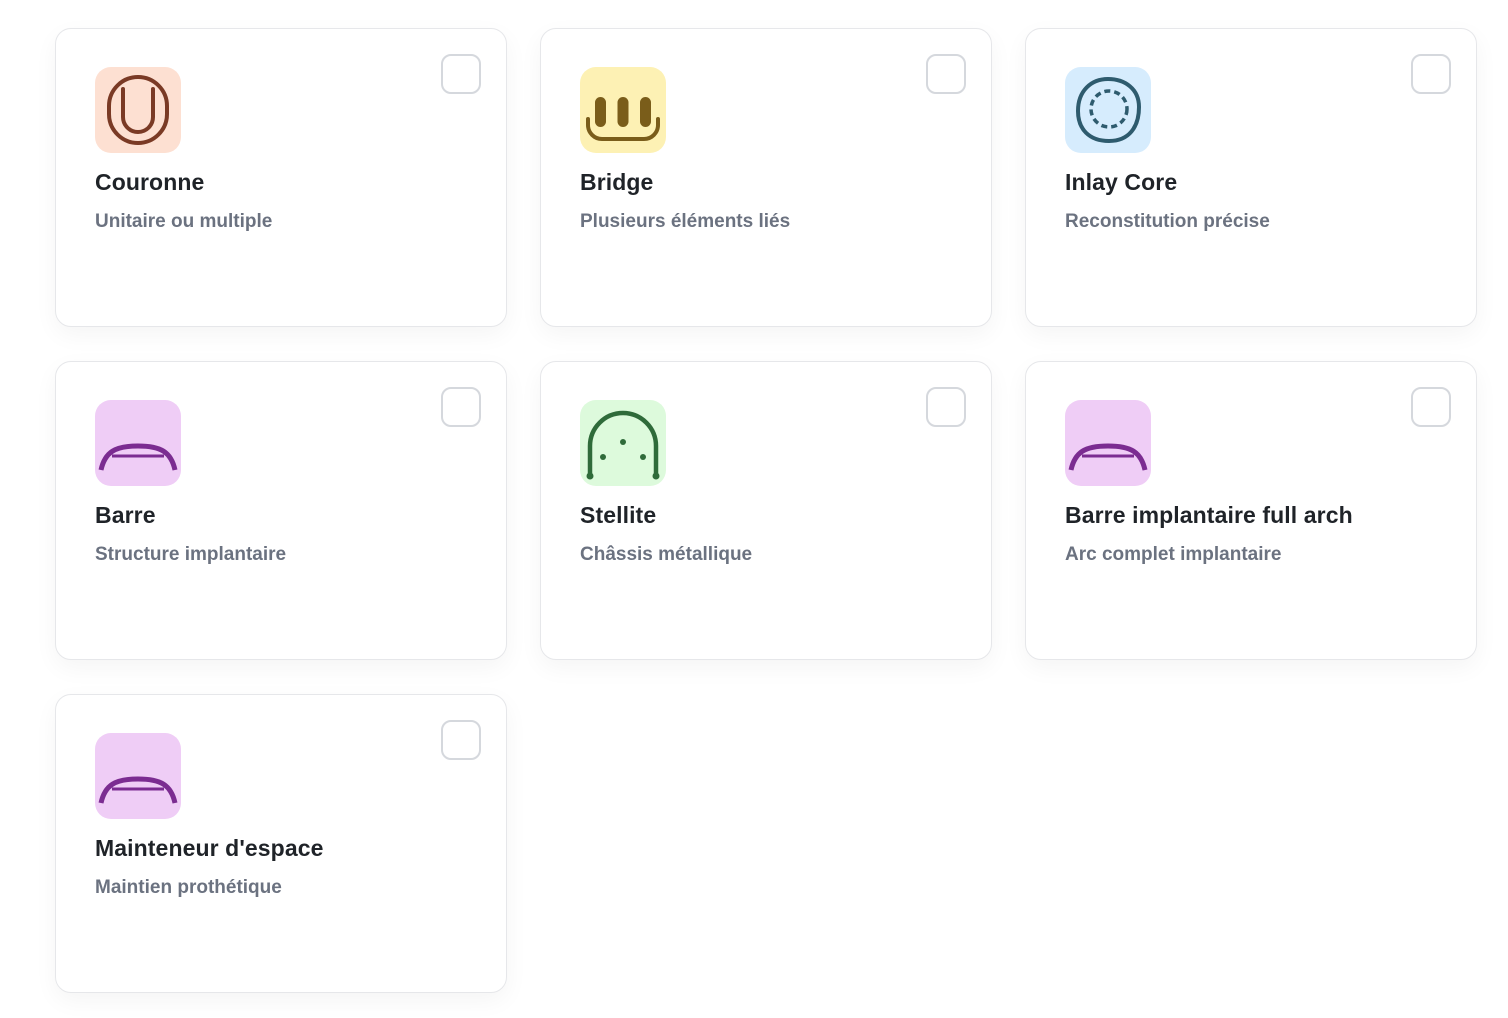 The image size is (1508, 1018). I want to click on inlay-core-icon-tile, so click(1108, 110).